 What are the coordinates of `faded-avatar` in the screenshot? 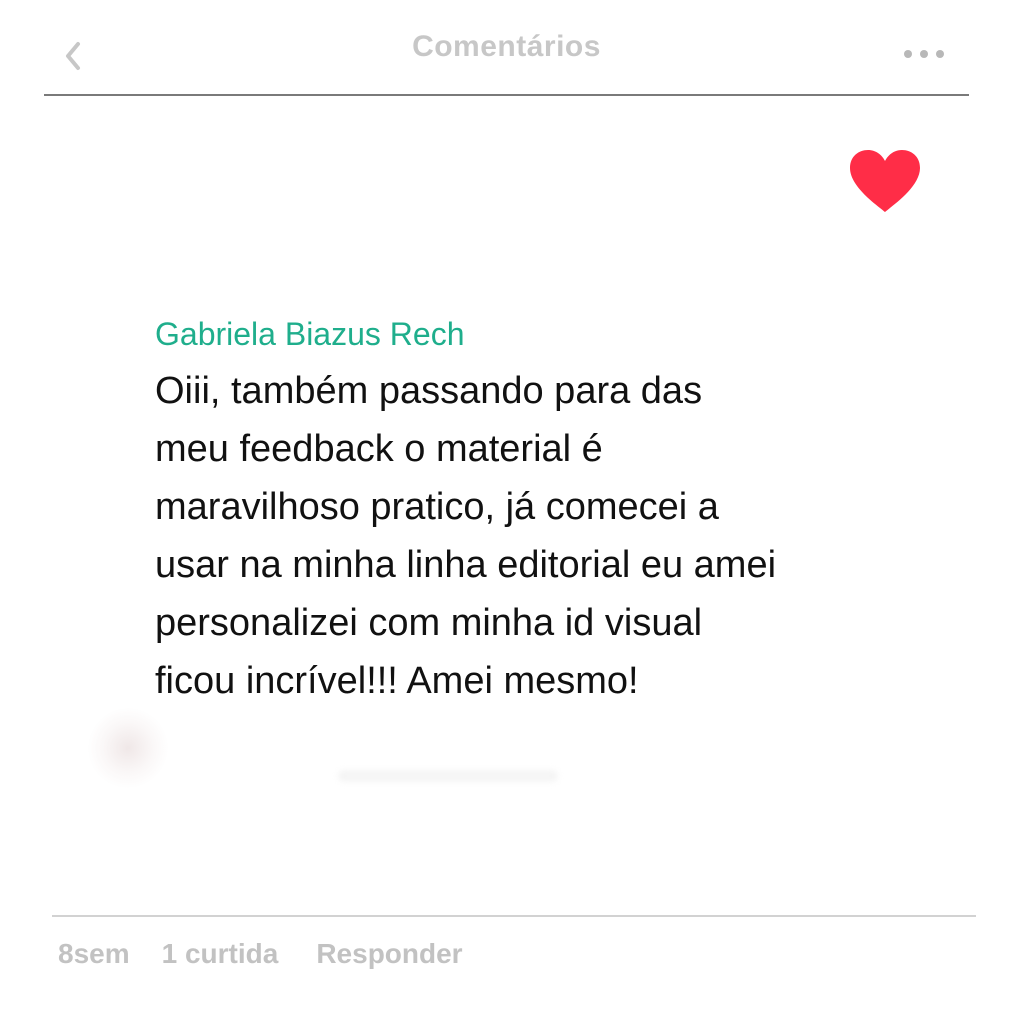 It's located at (128, 748).